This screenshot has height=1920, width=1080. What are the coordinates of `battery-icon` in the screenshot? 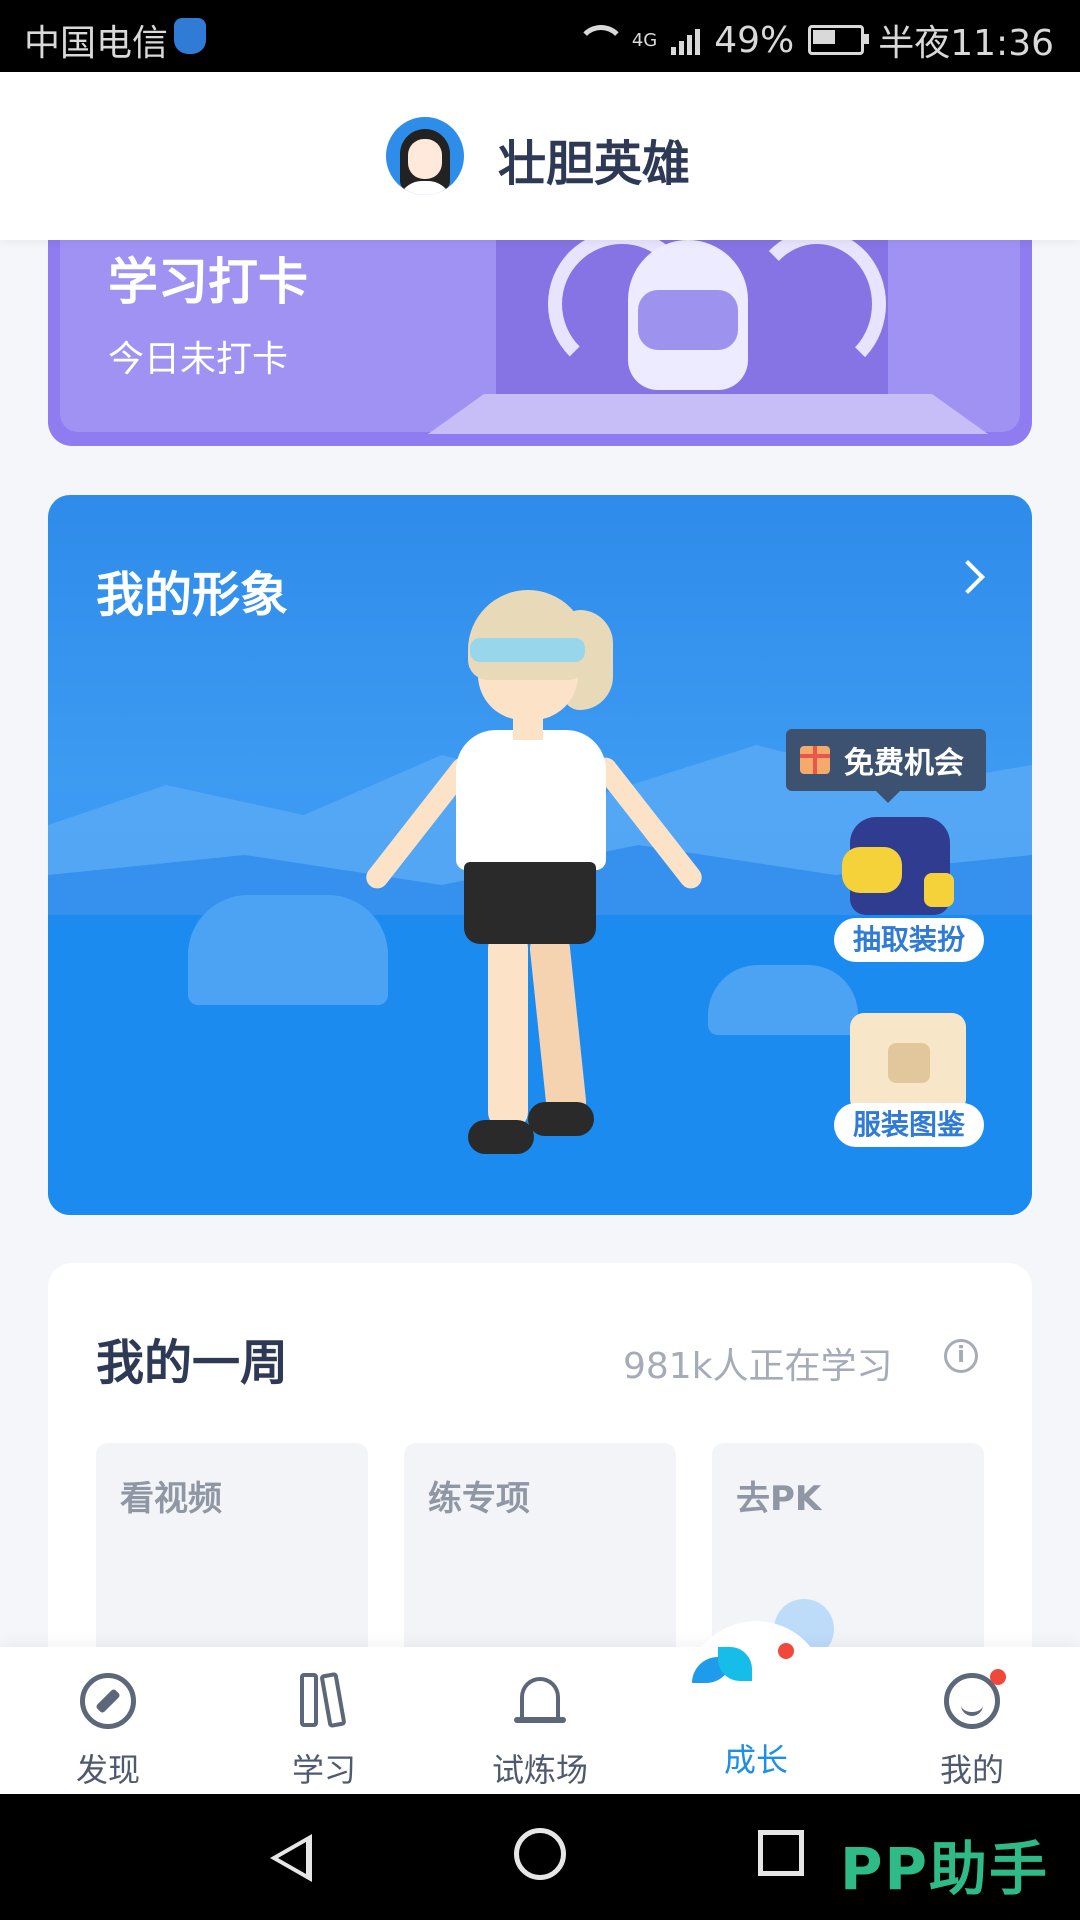 It's located at (839, 40).